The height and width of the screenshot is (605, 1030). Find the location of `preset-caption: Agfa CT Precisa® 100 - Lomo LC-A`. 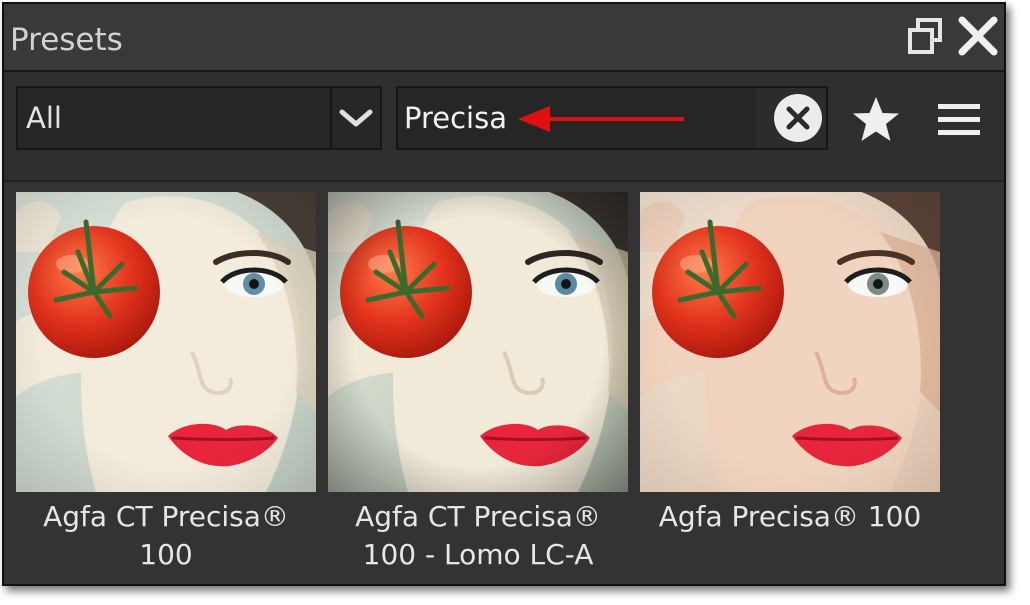

preset-caption: Agfa CT Precisa® 100 - Lomo LC-A is located at coordinates (478, 536).